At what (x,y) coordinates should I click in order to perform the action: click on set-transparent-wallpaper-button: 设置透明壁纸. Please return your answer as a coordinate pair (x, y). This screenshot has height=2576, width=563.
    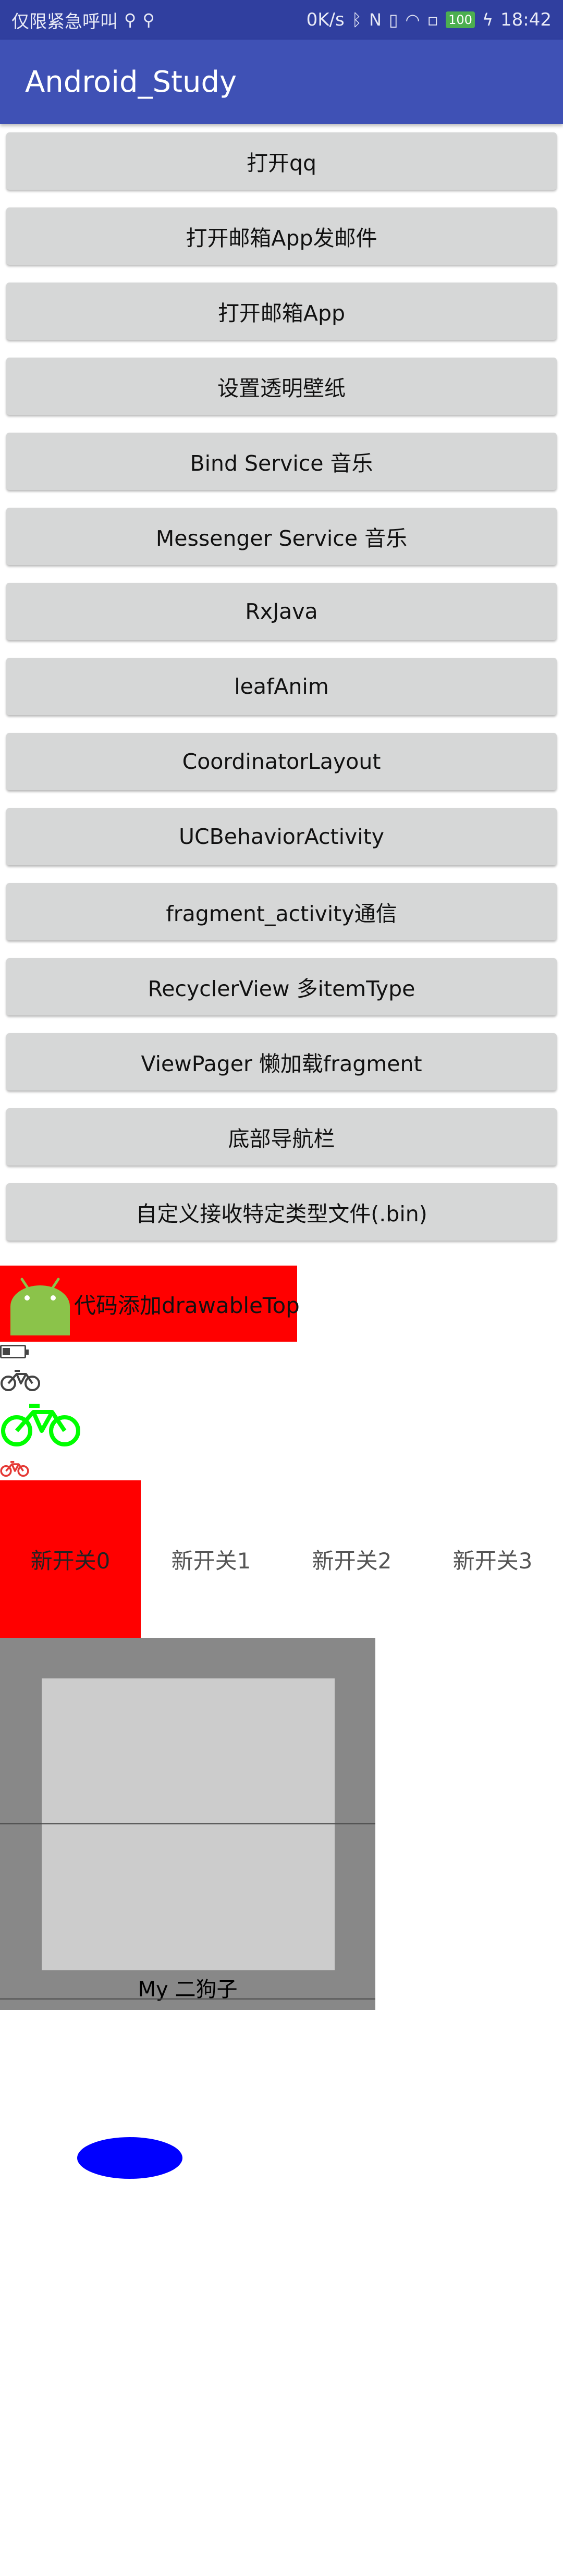
    Looking at the image, I should click on (281, 386).